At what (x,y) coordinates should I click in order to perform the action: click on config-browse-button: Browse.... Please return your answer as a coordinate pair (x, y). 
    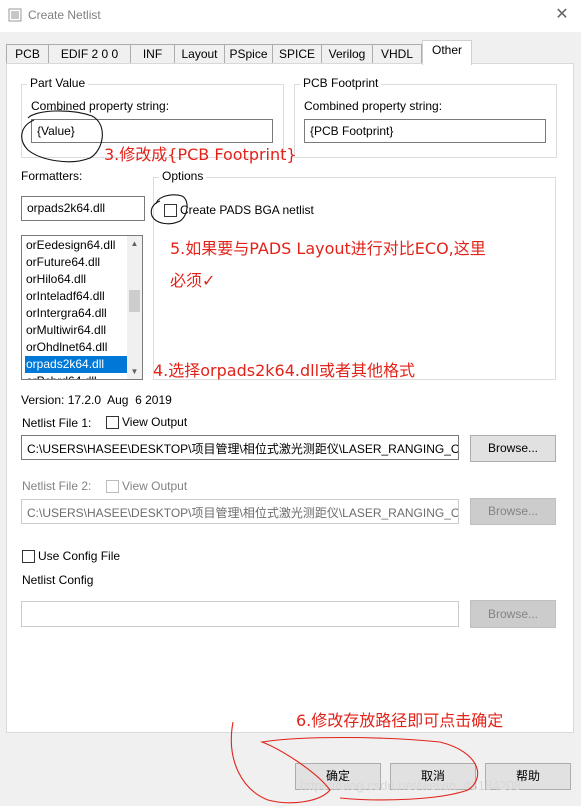
    Looking at the image, I should click on (513, 614).